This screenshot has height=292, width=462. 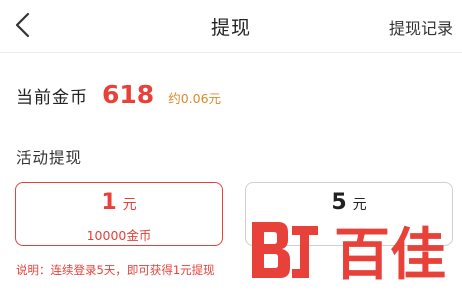 I want to click on balance-label: 当前金币, so click(x=52, y=98).